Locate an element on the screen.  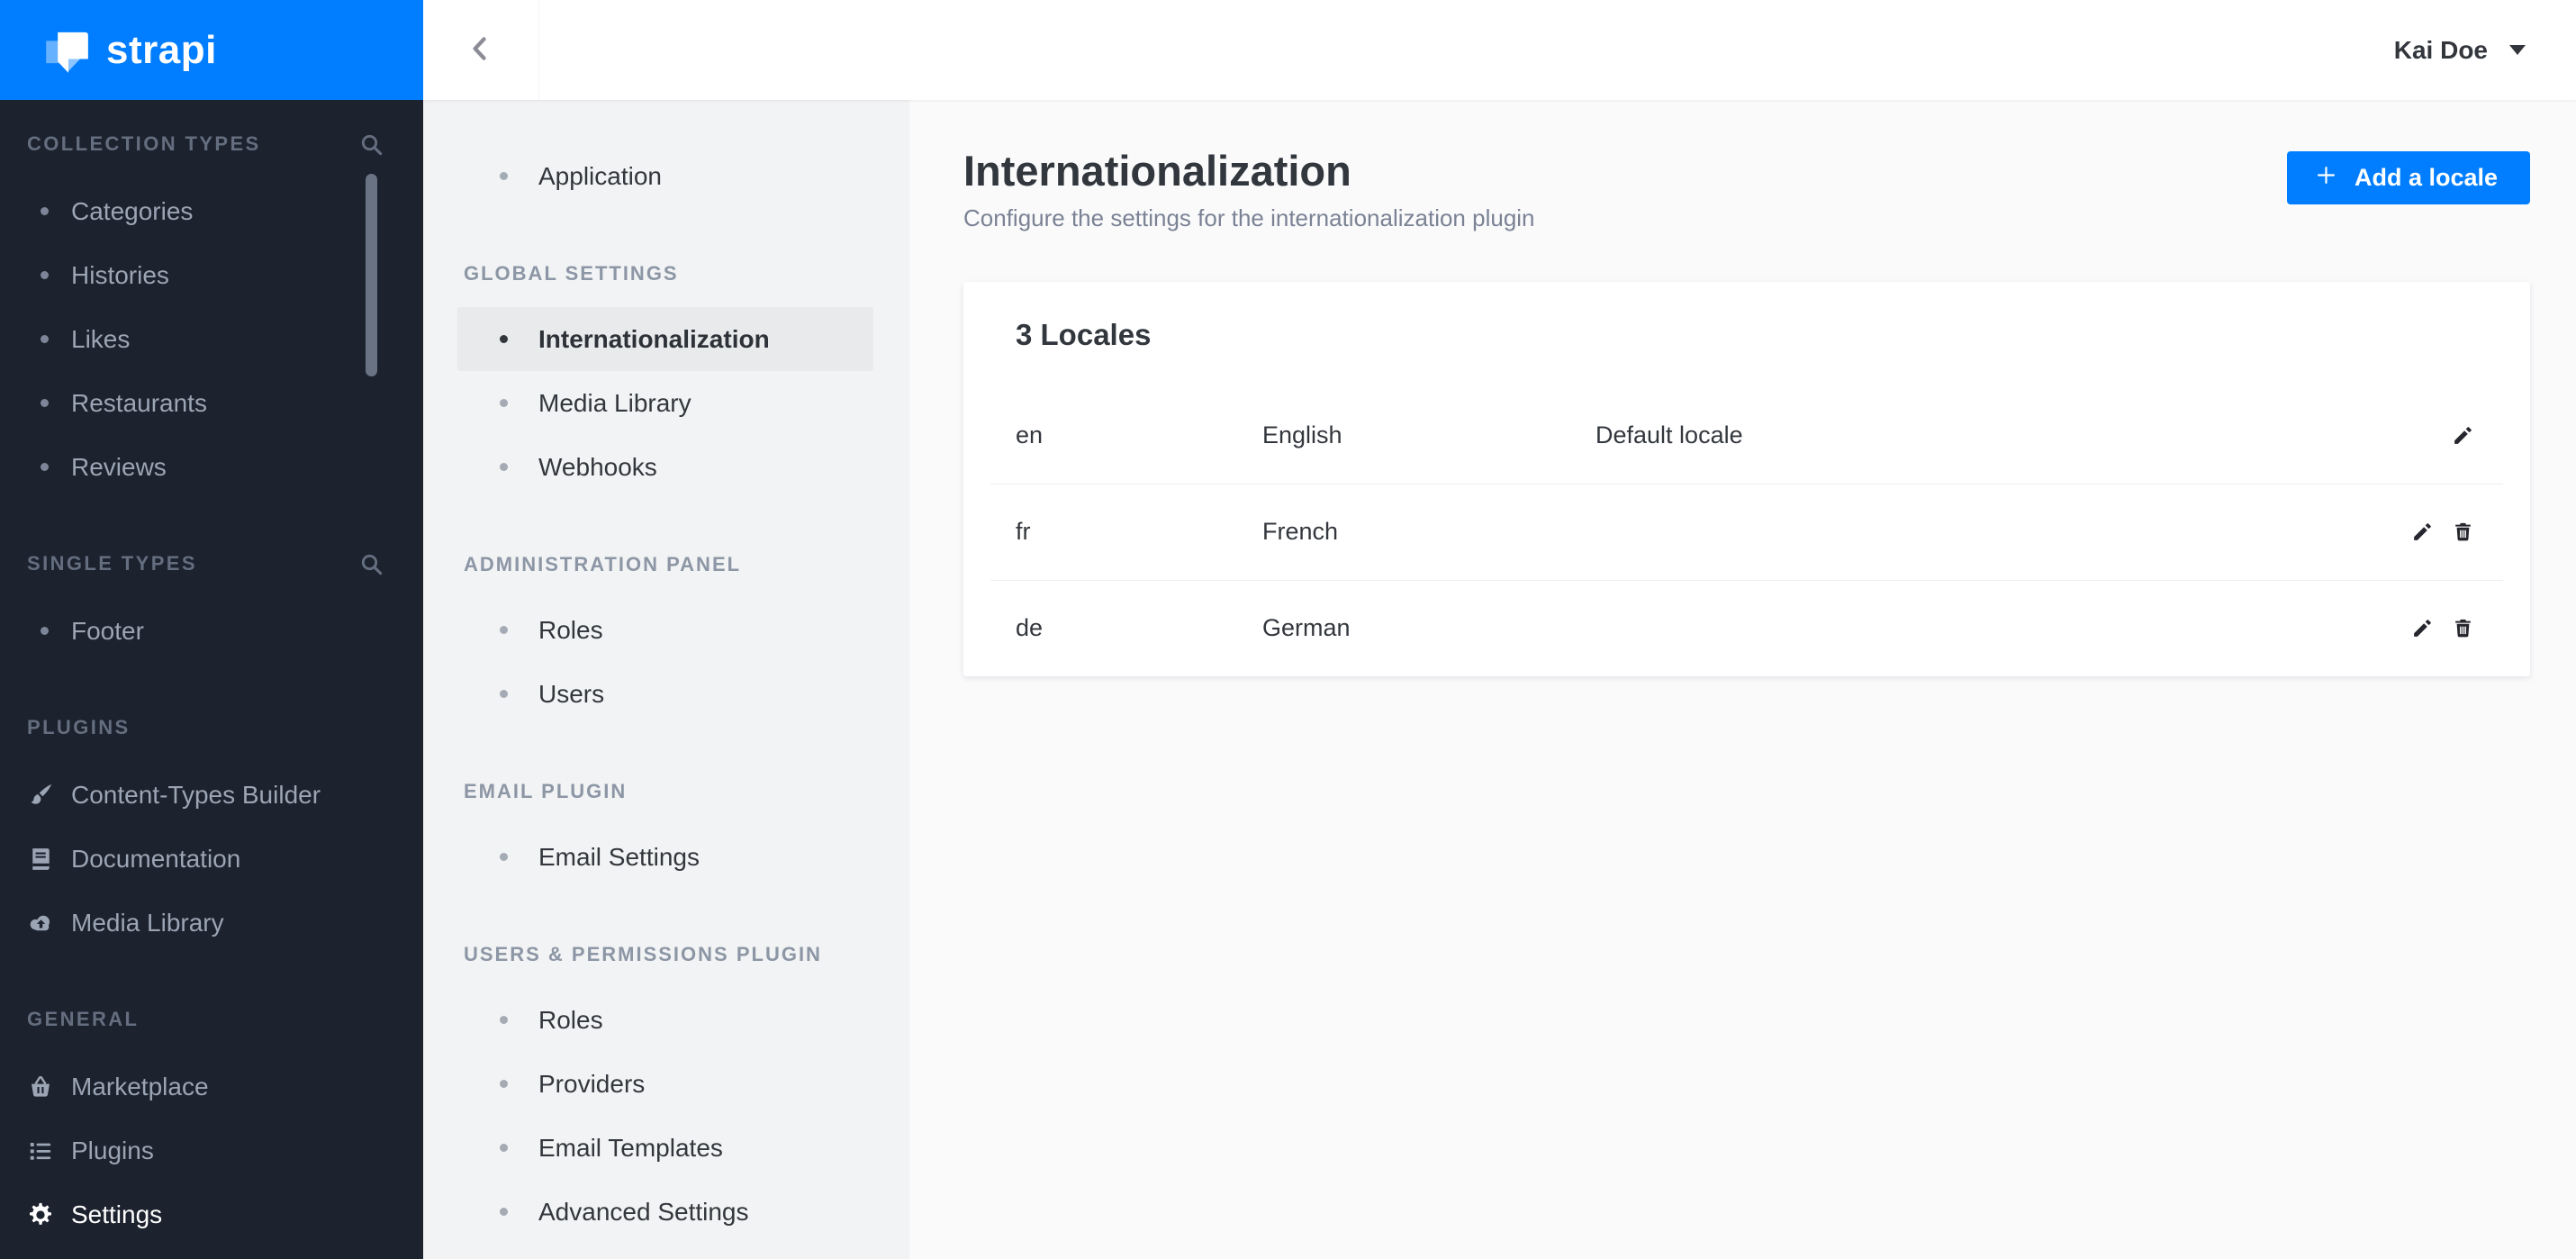
strapi-logo: strapi is located at coordinates (211, 50).